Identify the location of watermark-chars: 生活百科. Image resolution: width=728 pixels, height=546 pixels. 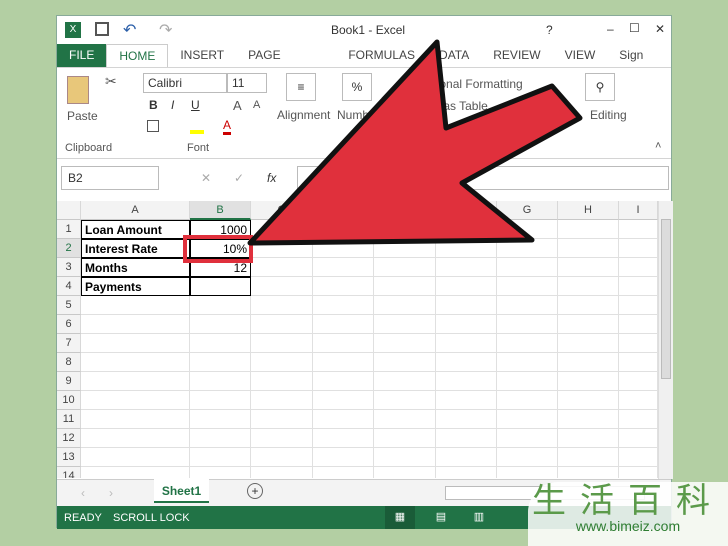
(628, 501).